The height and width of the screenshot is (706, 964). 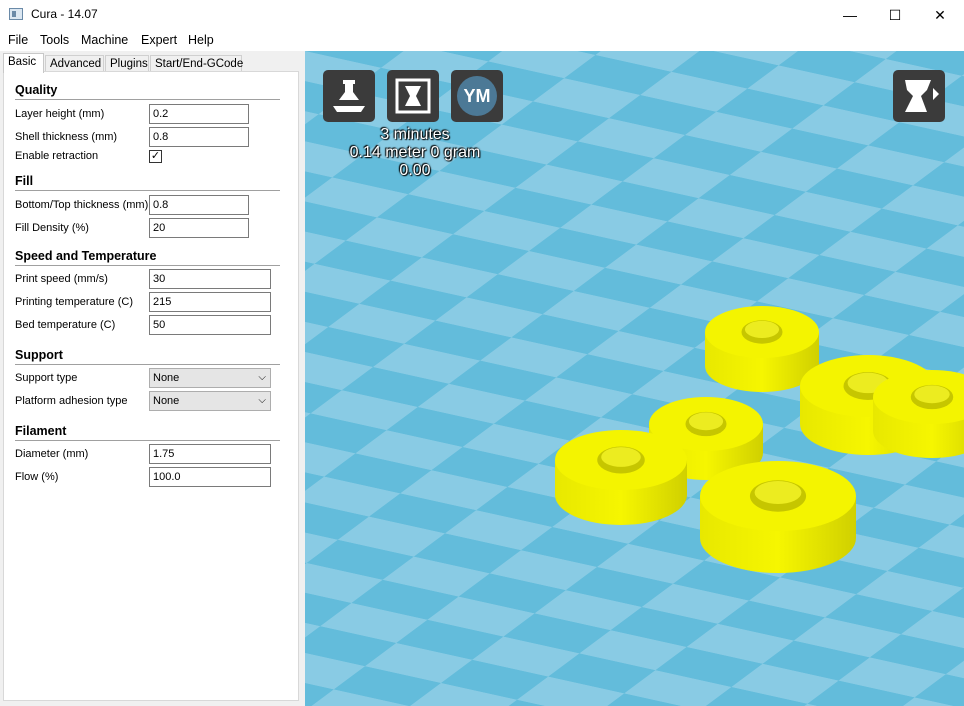 I want to click on youmagine-icon: YM, so click(x=477, y=96).